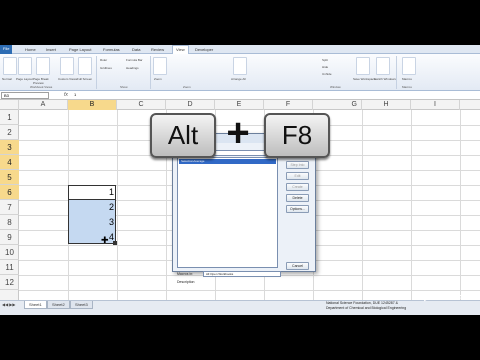  Describe the element at coordinates (92, 105) in the screenshot. I see `column-header-b: B` at that location.